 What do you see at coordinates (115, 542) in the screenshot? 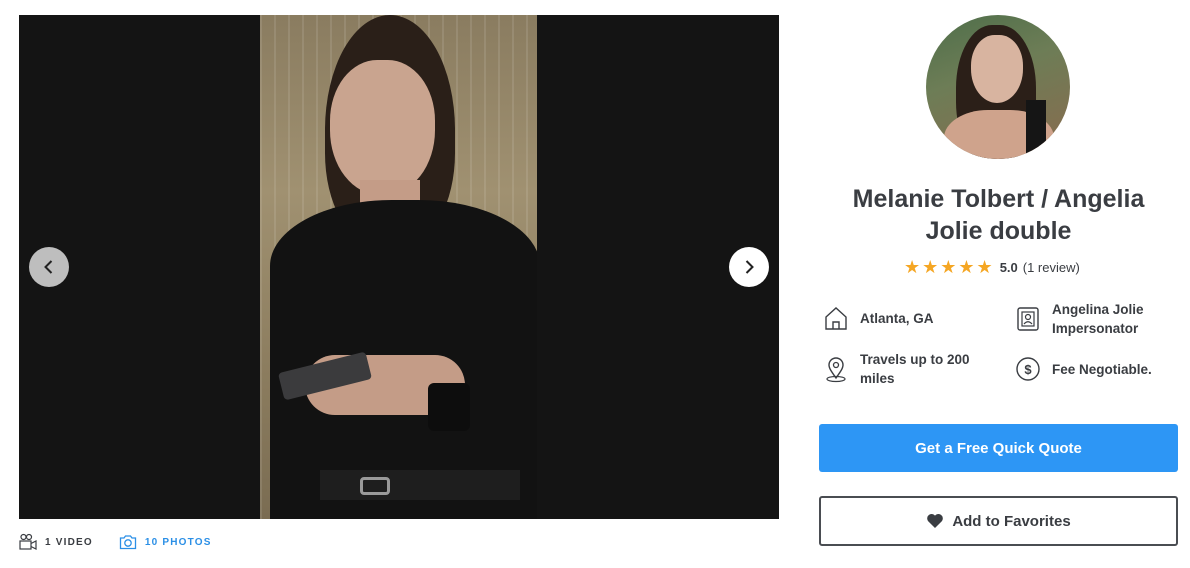
I see `media-counts: 1 VIDEO 10 PHOTOS` at bounding box center [115, 542].